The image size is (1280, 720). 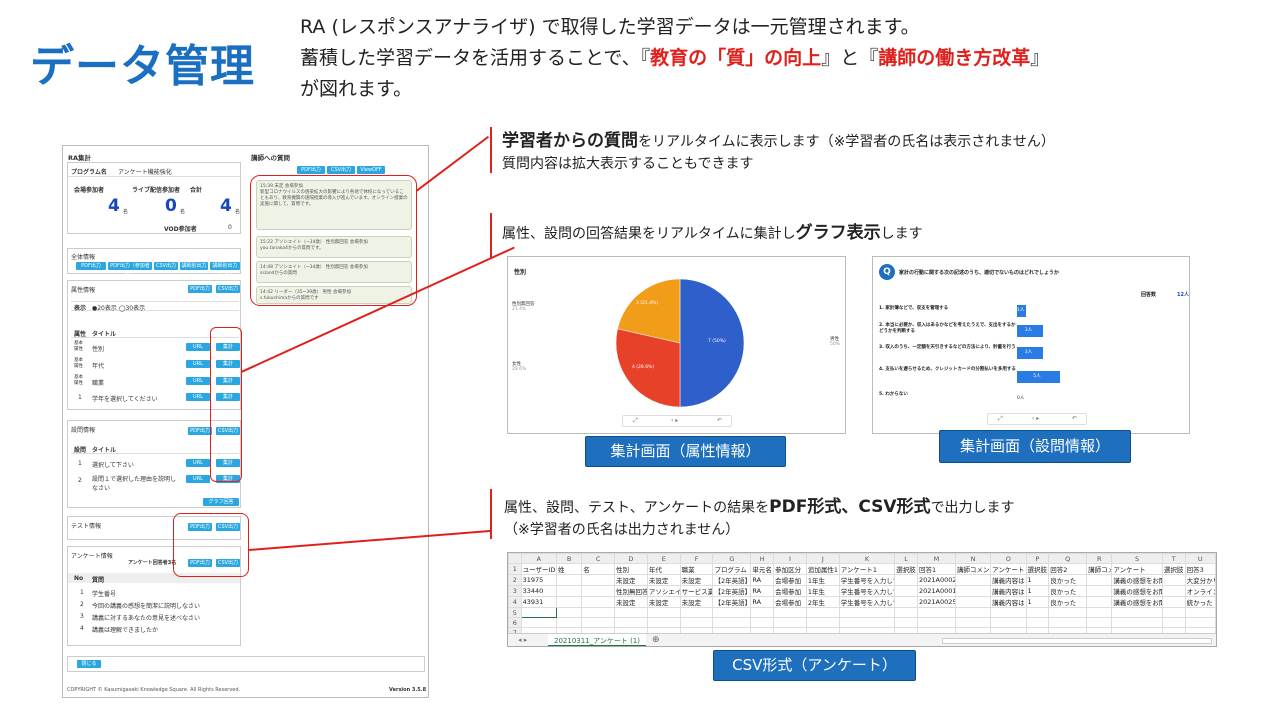 What do you see at coordinates (1200, 580) in the screenshot?
I see `sheet-cell: 大変分かり` at bounding box center [1200, 580].